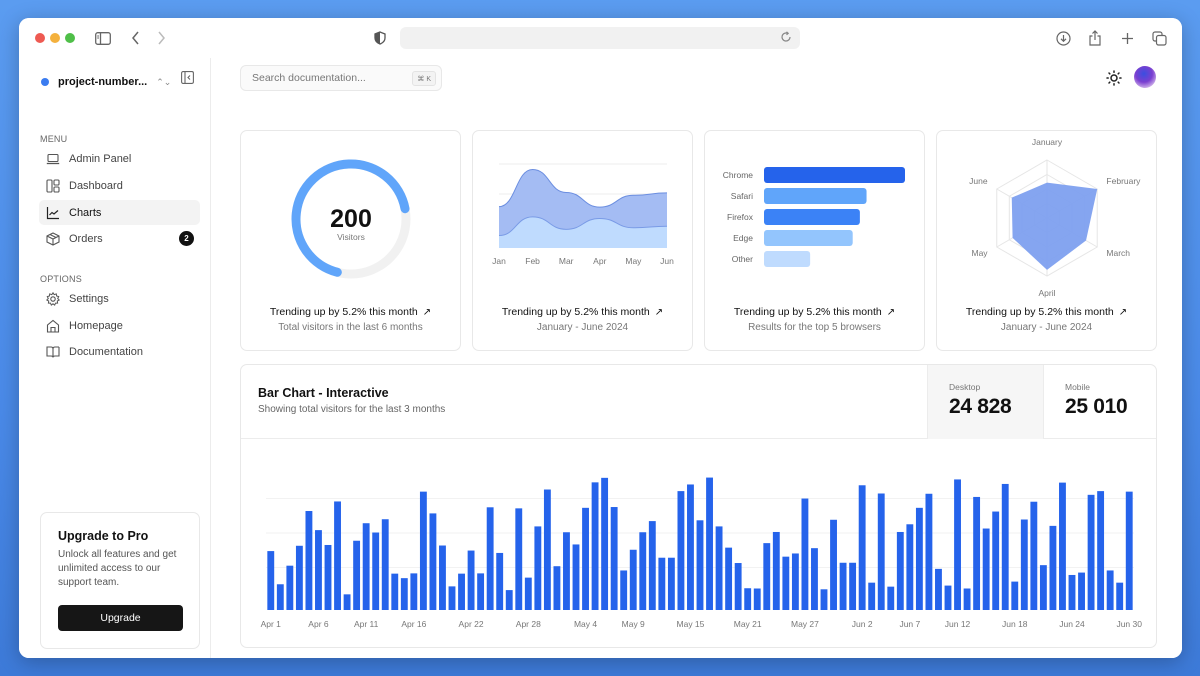  What do you see at coordinates (106, 82) in the screenshot?
I see `project-switcher: project-number... ⌃⌄` at bounding box center [106, 82].